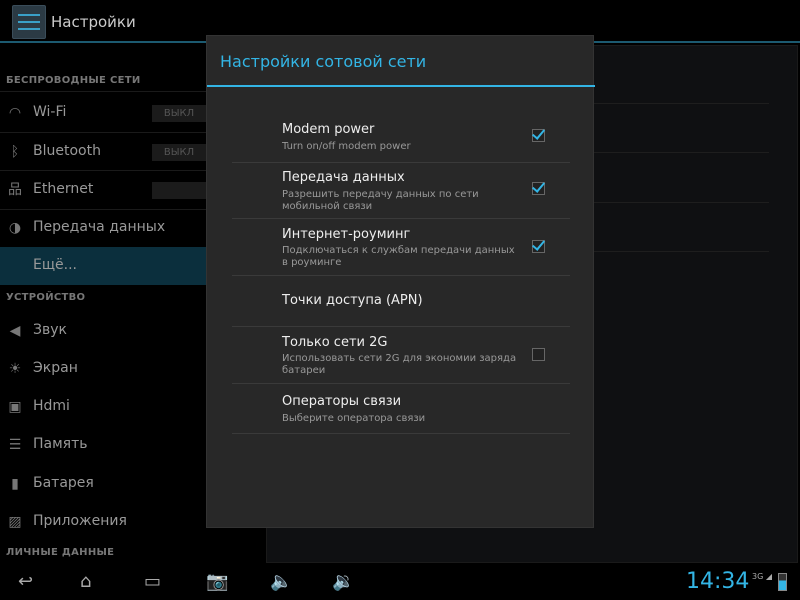 The width and height of the screenshot is (800, 600). I want to click on pref-network-operators: Операторы связи Выберите оператора связи, so click(401, 409).